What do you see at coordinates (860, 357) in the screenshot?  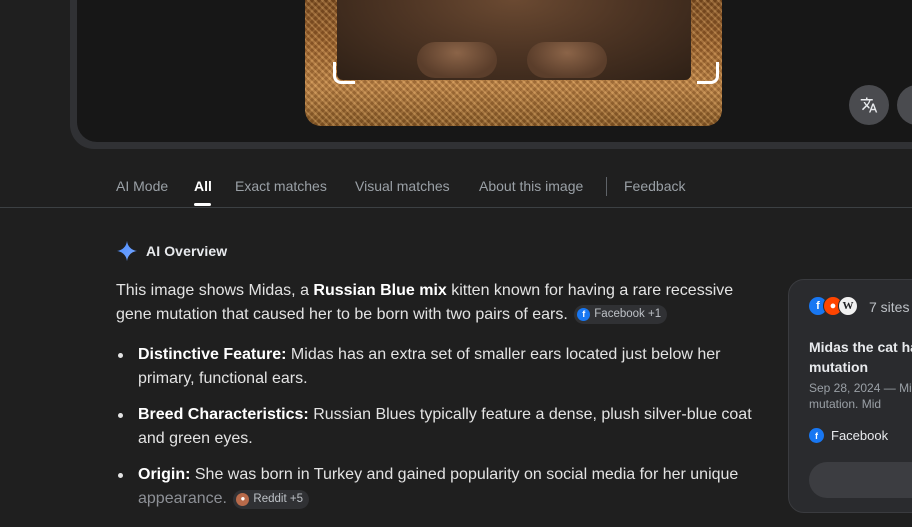 I see `source-title: Midas the cat ha mutation` at bounding box center [860, 357].